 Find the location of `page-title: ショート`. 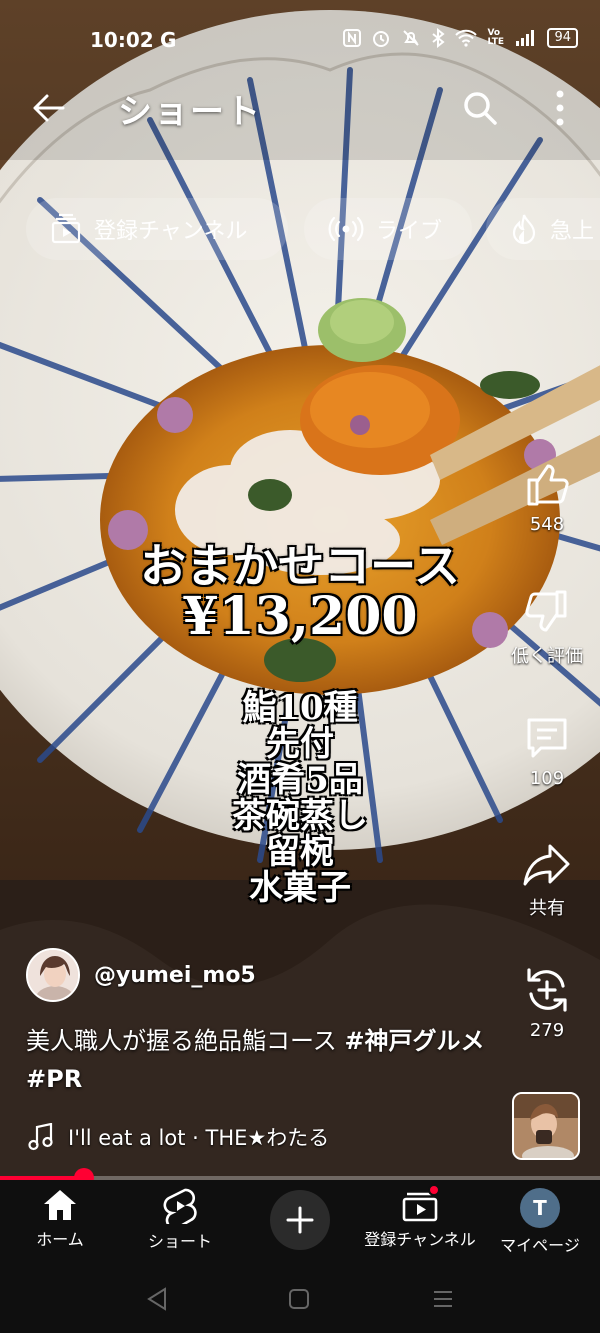

page-title: ショート is located at coordinates (190, 112).